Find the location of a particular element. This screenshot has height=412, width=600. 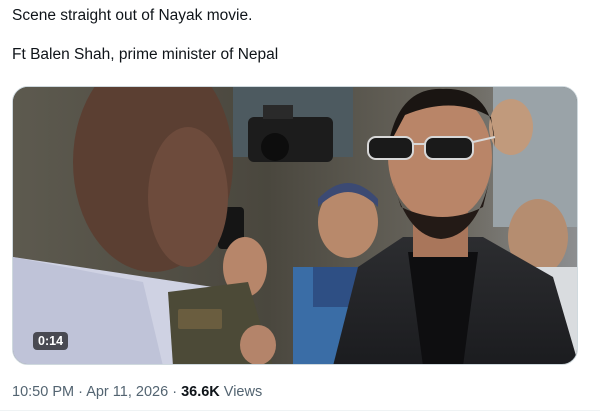

tweet-text-line-1: Scene straight out of Nayak movie. is located at coordinates (132, 15).